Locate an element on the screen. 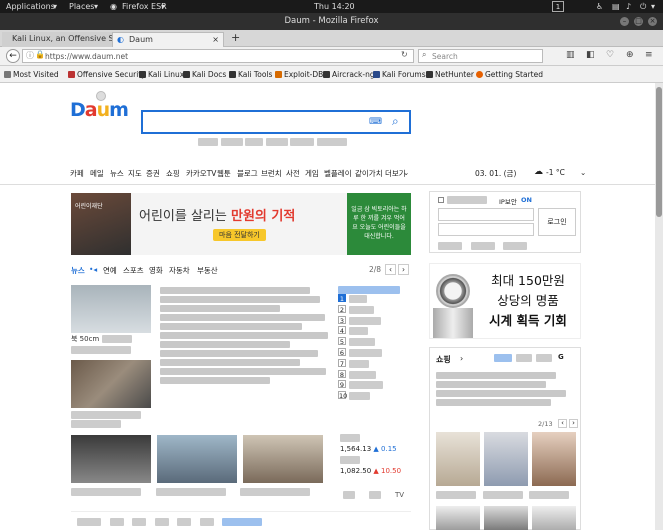 The width and height of the screenshot is (663, 530). vertical-scrollbar is located at coordinates (659, 306).